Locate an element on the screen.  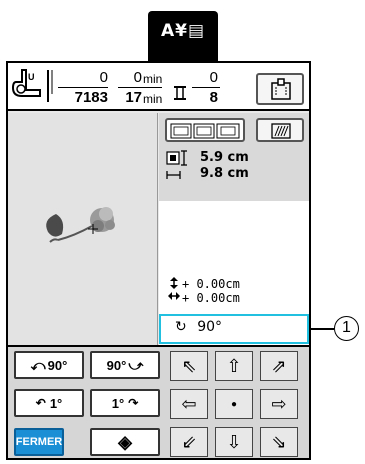
arrow-up-left-icon: ⇖ is located at coordinates (189, 365).